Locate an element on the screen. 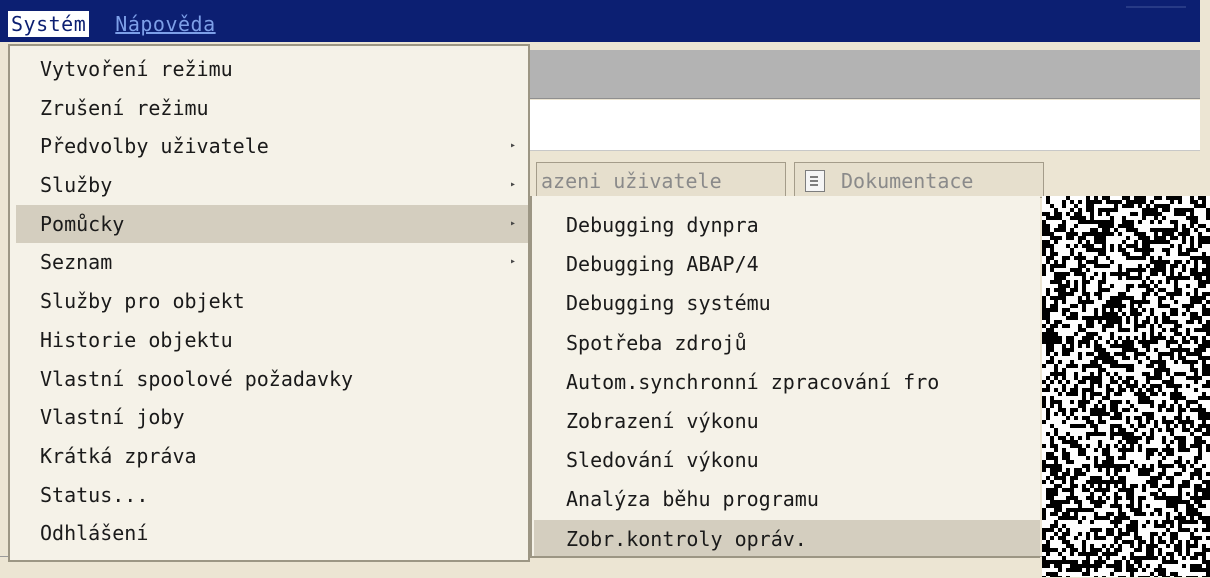 The height and width of the screenshot is (578, 1210). menu-item-label: Vlastní spoolové požadavky is located at coordinates (197, 378).